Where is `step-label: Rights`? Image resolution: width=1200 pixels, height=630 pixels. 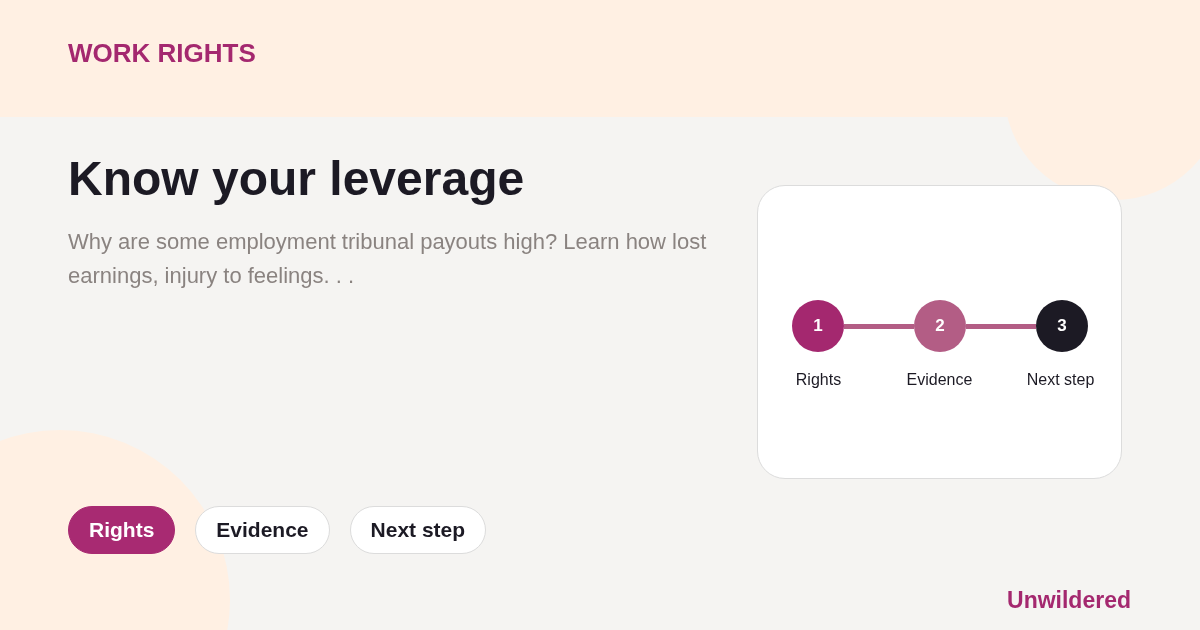
step-label: Rights is located at coordinates (818, 380).